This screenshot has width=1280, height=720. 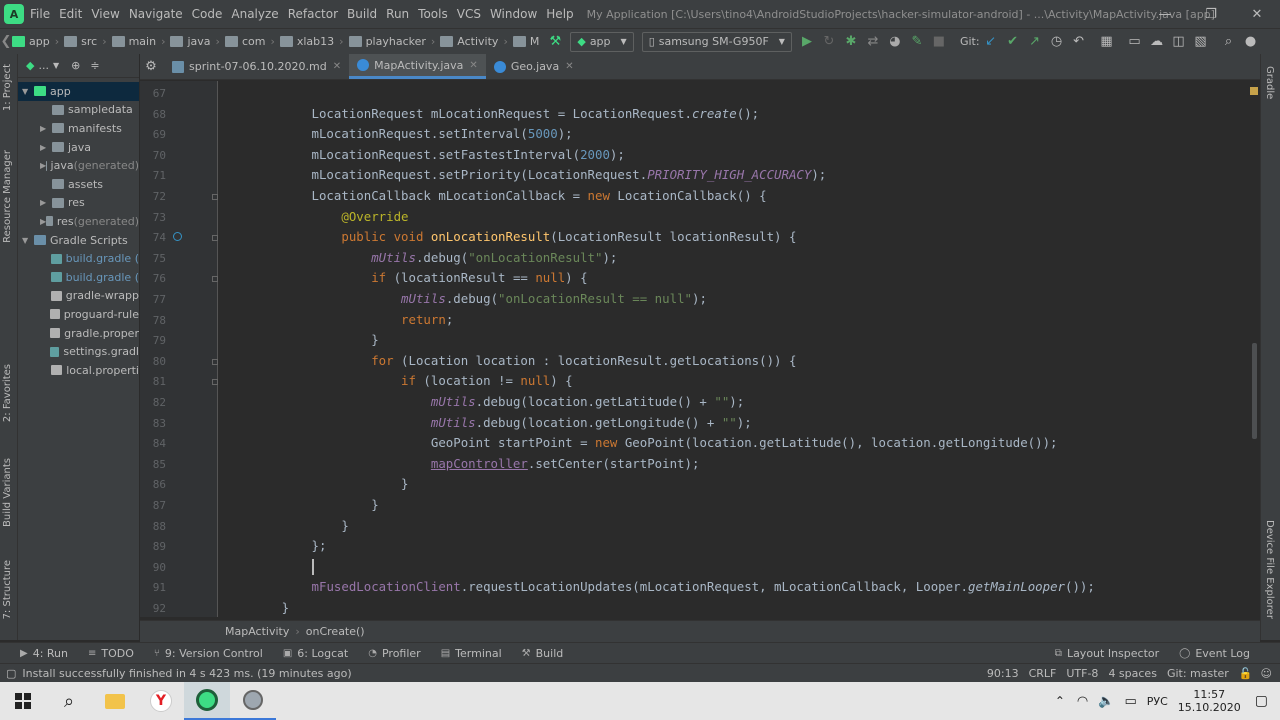 What do you see at coordinates (1266, 673) in the screenshot?
I see `face-icon: ☺` at bounding box center [1266, 673].